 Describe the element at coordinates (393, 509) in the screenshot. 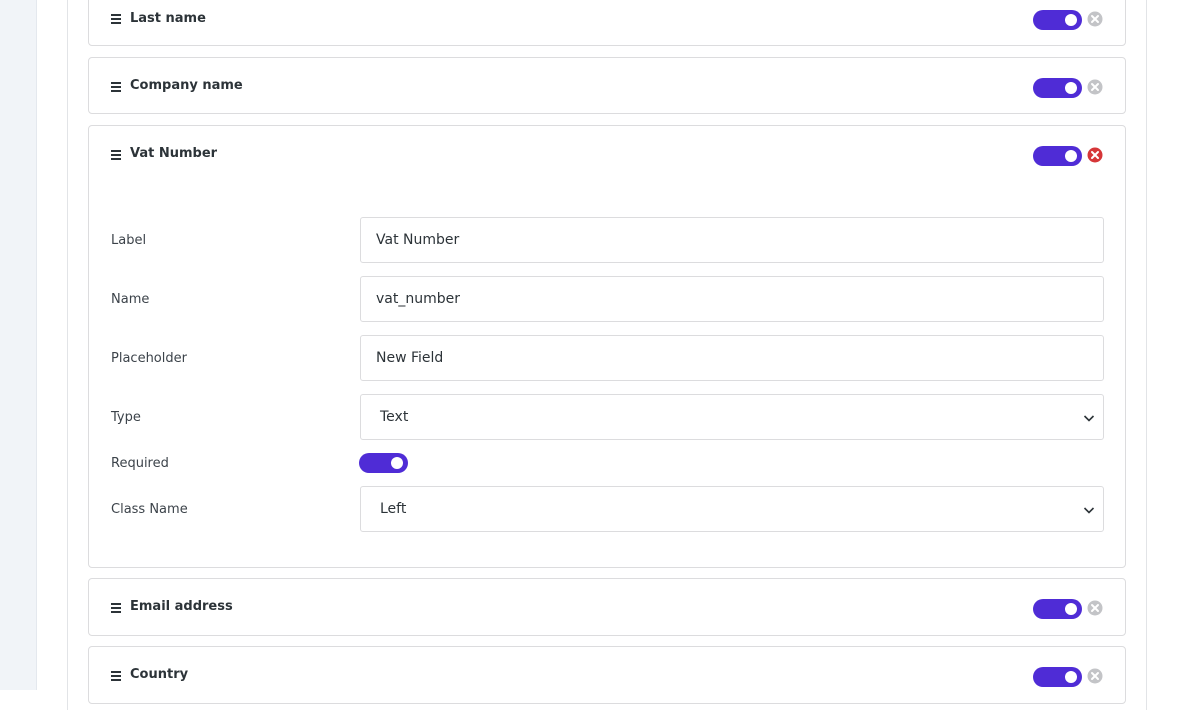

I see `class-name-select-value: Left` at that location.